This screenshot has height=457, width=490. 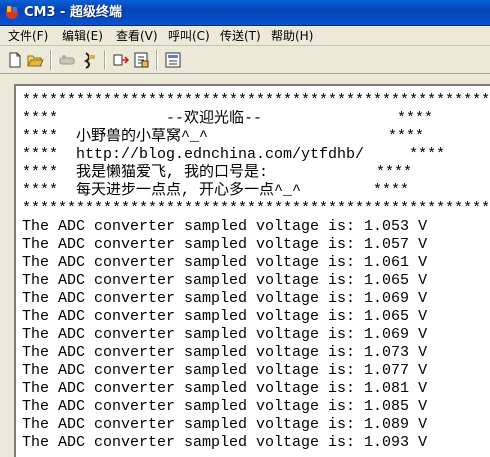 What do you see at coordinates (12, 12) in the screenshot?
I see `app-icon` at bounding box center [12, 12].